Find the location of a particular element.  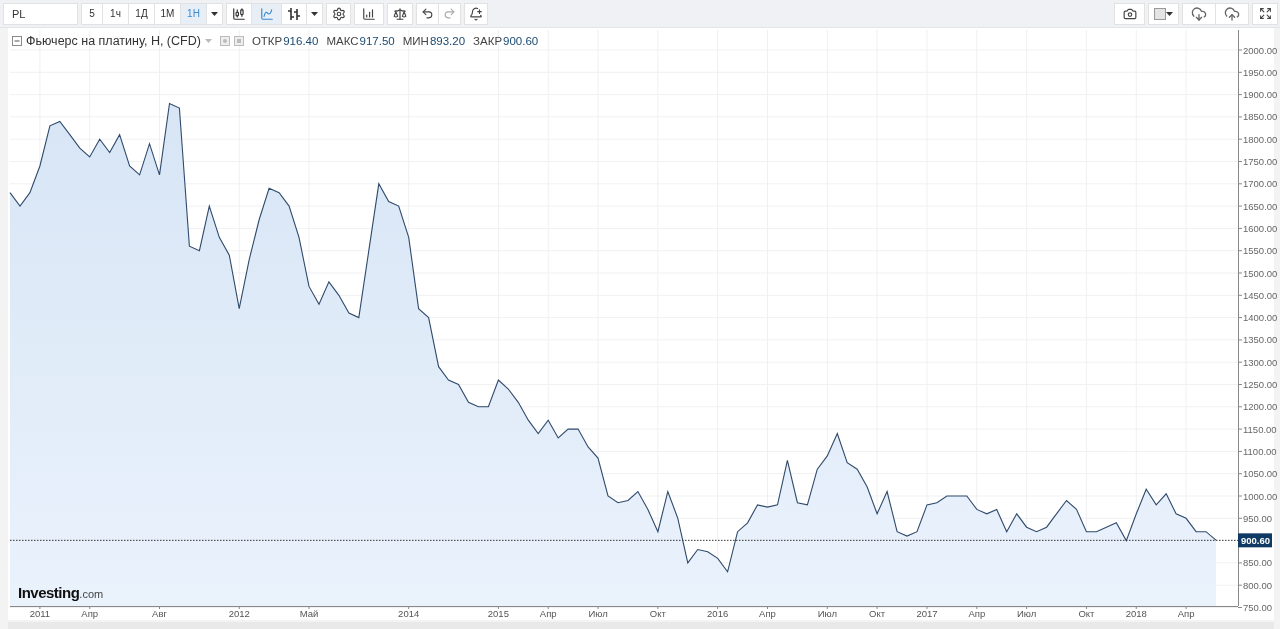

stat-label: ОТКР is located at coordinates (267, 41).